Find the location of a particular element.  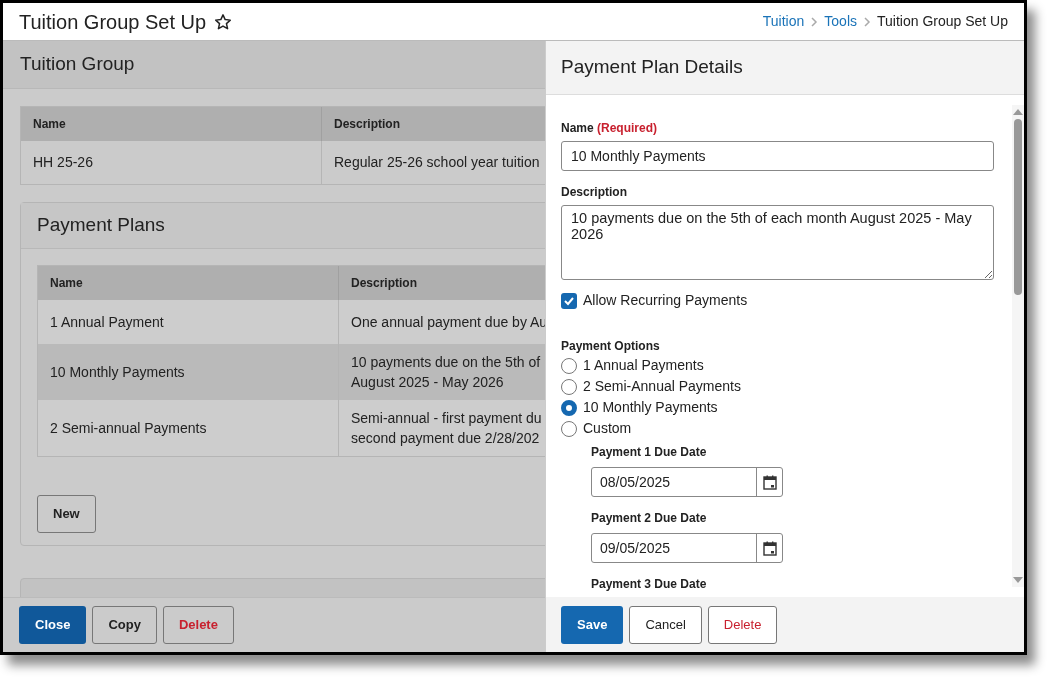

radio-label: 2 Semi-Annual Payments is located at coordinates (662, 386).